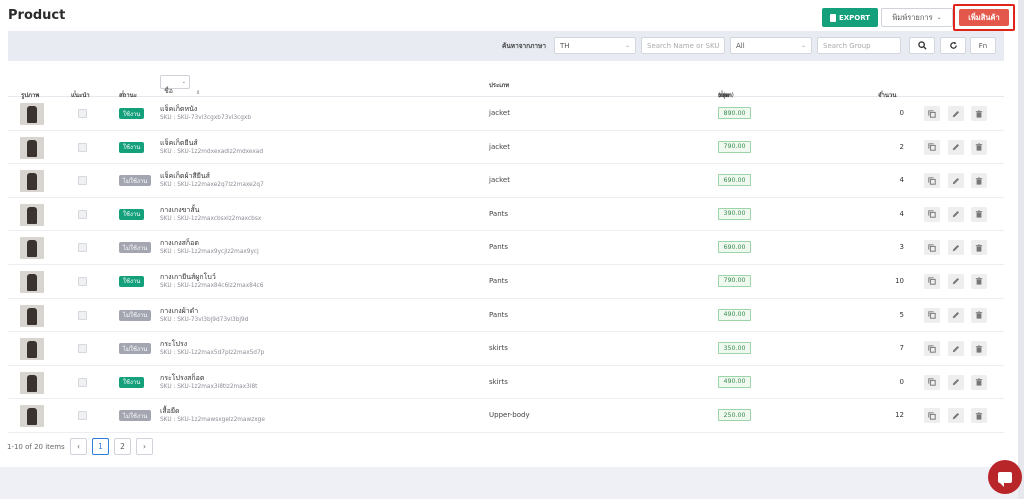 This screenshot has height=499, width=1024. Describe the element at coordinates (734, 213) in the screenshot. I see `price-badge: 390.00` at that location.